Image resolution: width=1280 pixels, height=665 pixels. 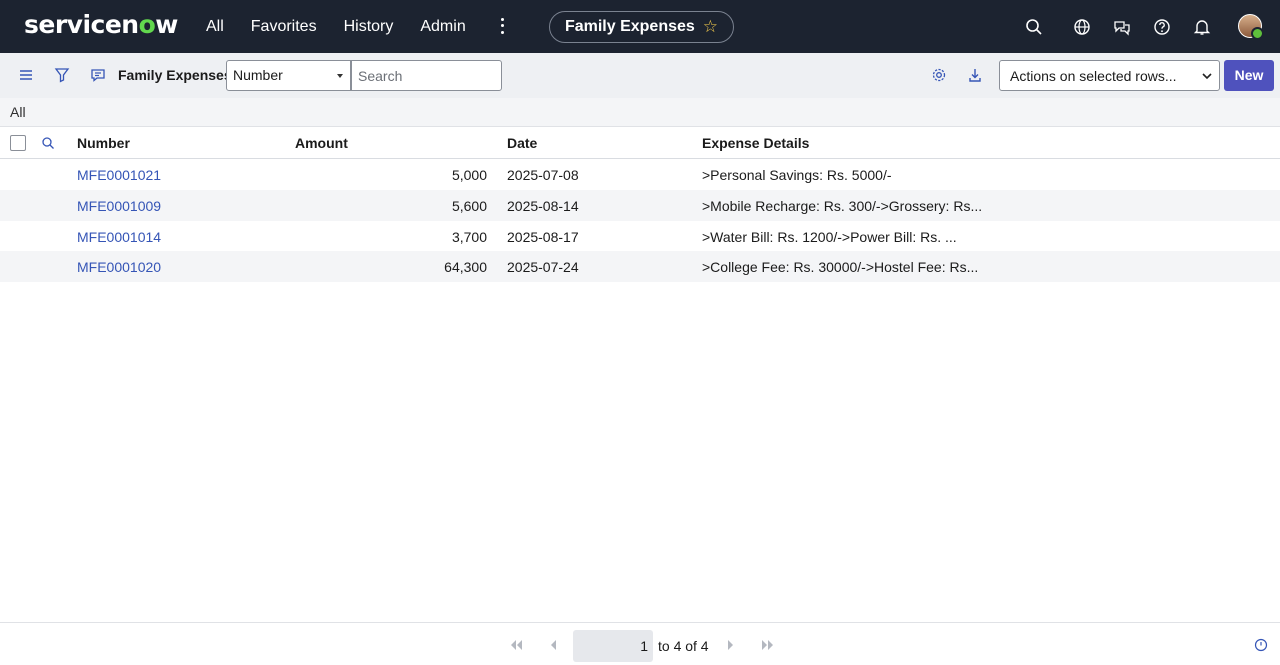 What do you see at coordinates (553, 645) in the screenshot?
I see `previous-page-icon` at bounding box center [553, 645].